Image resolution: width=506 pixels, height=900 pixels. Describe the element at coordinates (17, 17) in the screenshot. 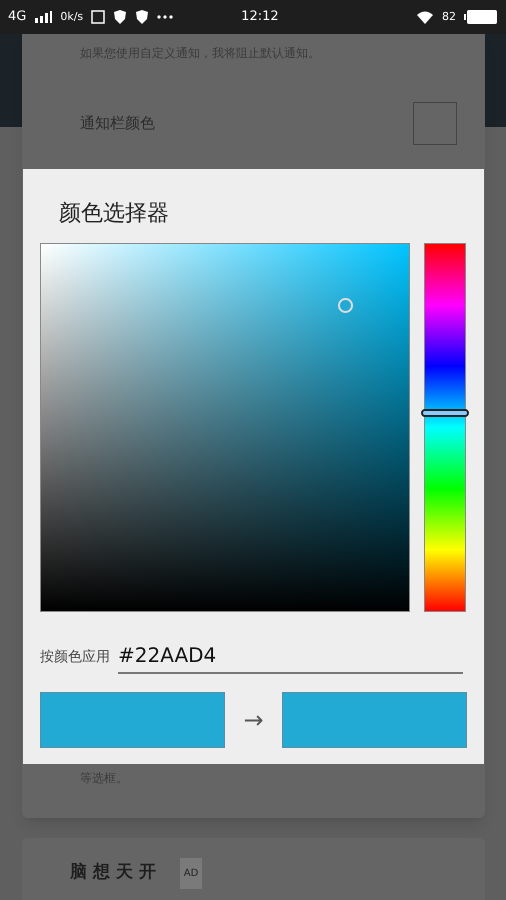

I see `network-label: 4G` at that location.